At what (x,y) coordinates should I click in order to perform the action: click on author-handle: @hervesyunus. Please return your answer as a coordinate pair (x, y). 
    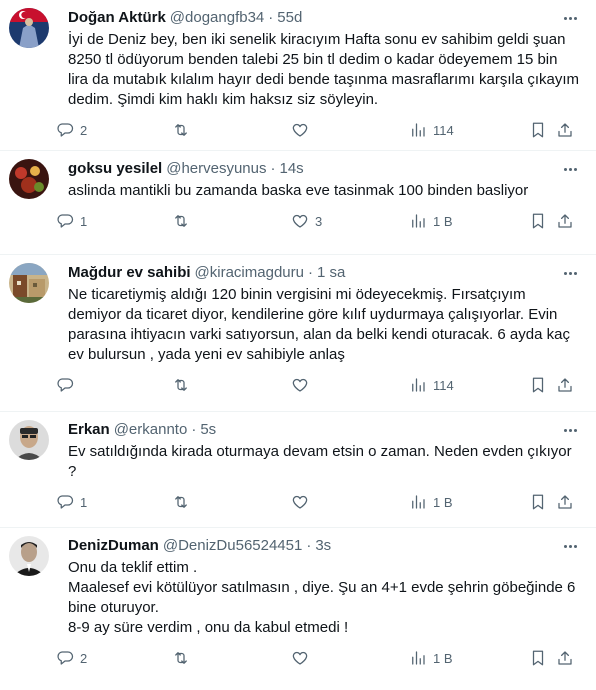
    Looking at the image, I should click on (216, 169).